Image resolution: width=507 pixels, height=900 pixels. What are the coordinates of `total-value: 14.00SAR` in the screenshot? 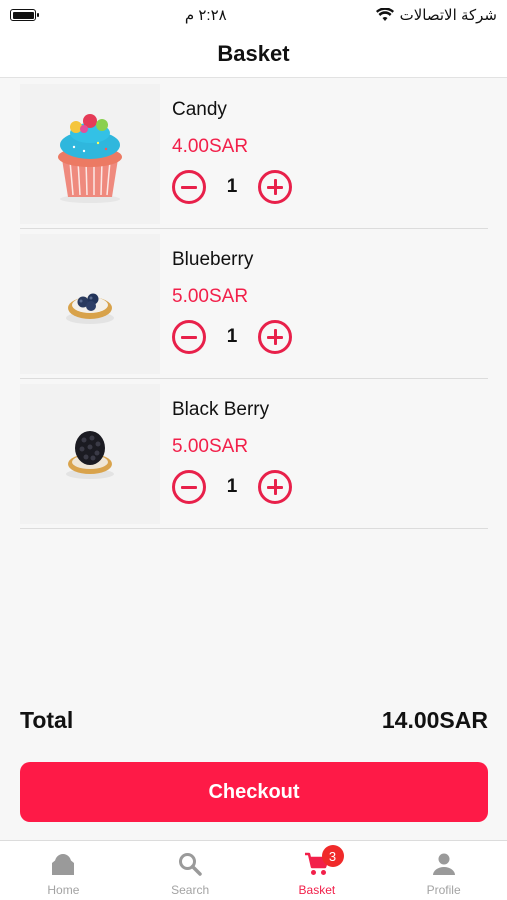 It's located at (434, 719).